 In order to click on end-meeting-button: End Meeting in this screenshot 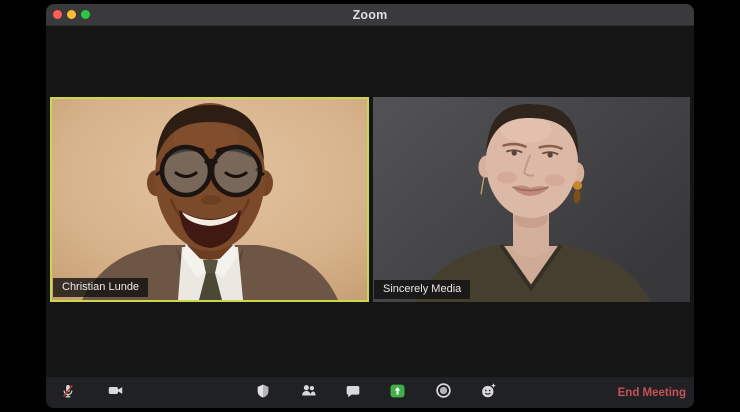, I will do `click(652, 392)`.